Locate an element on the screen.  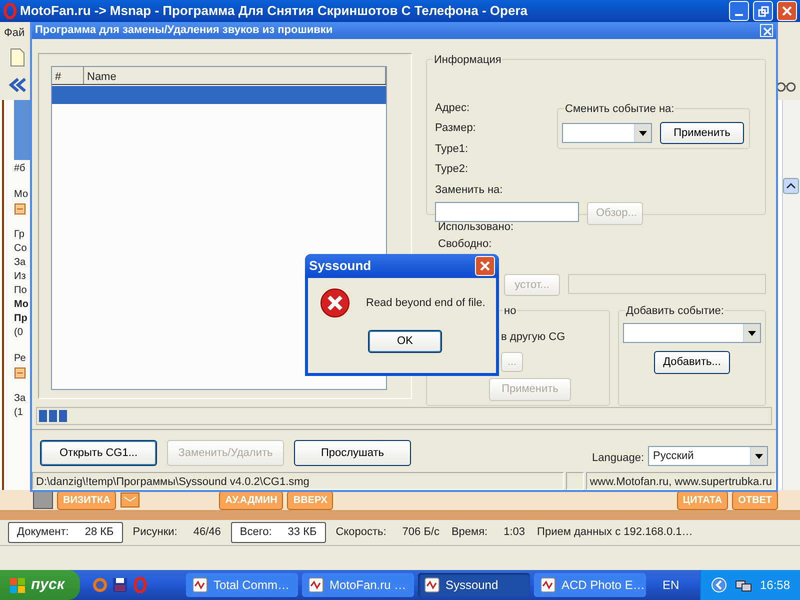
taskbar-button: Syssound is located at coordinates (474, 585).